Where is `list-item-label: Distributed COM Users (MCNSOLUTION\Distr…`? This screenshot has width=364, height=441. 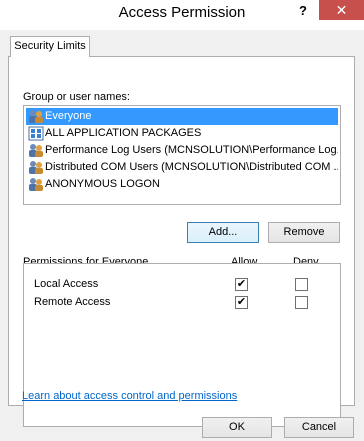 list-item-label: Distributed COM Users (MCNSOLUTION\Distr… is located at coordinates (191, 167).